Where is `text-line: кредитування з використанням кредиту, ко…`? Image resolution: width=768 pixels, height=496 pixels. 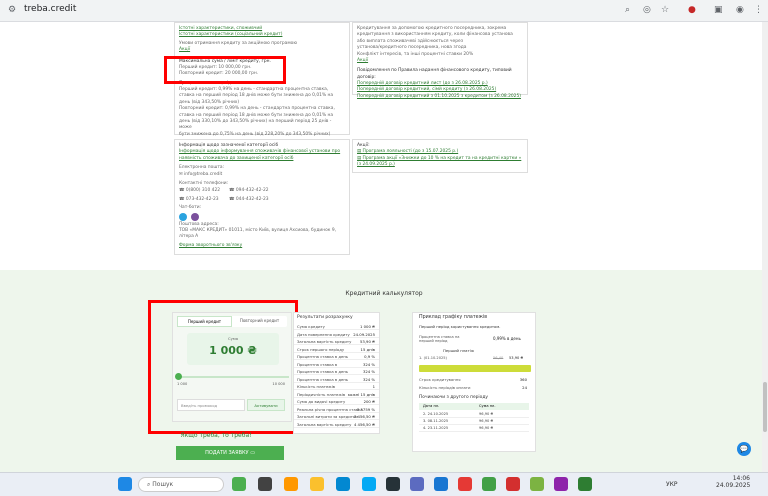
text-line: кредитування з використанням кредиту, ко… is located at coordinates (435, 35).